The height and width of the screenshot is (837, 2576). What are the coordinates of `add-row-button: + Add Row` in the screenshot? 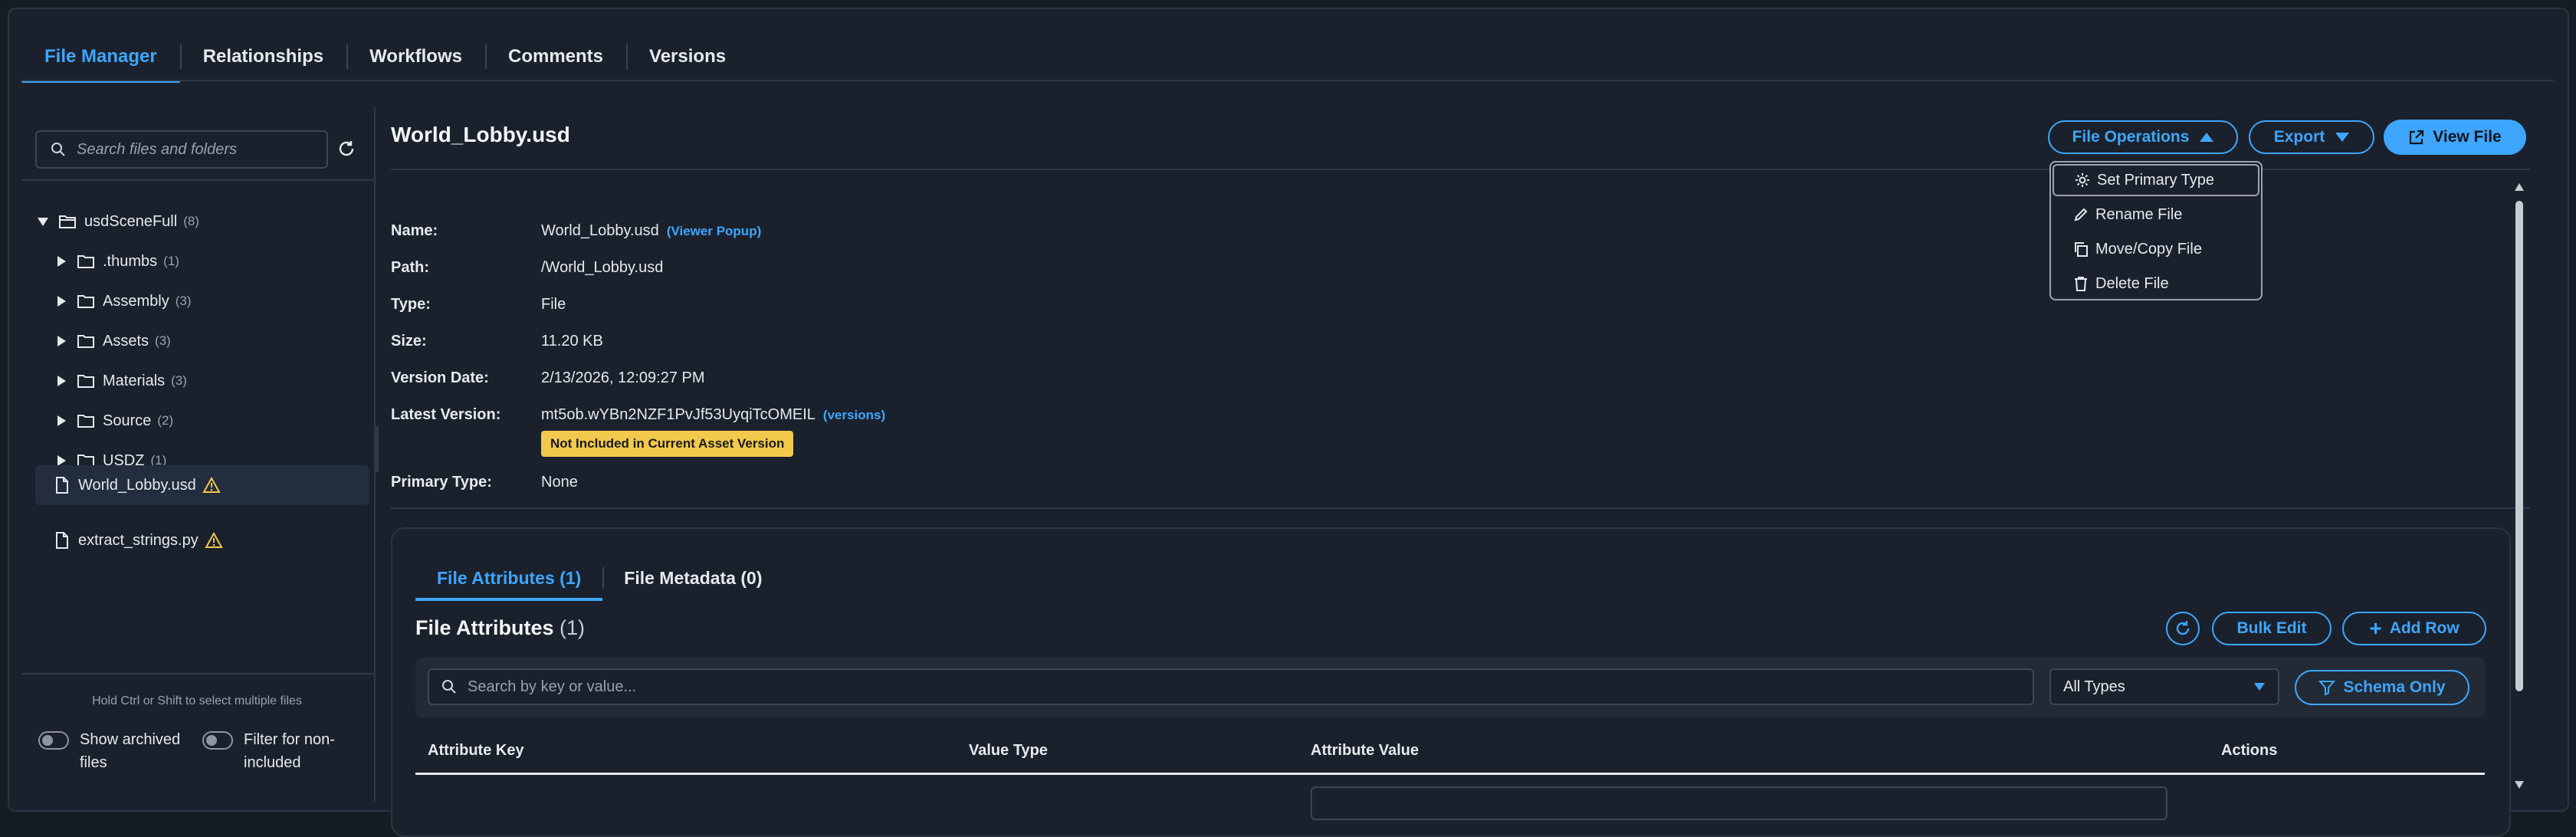 It's located at (2414, 629).